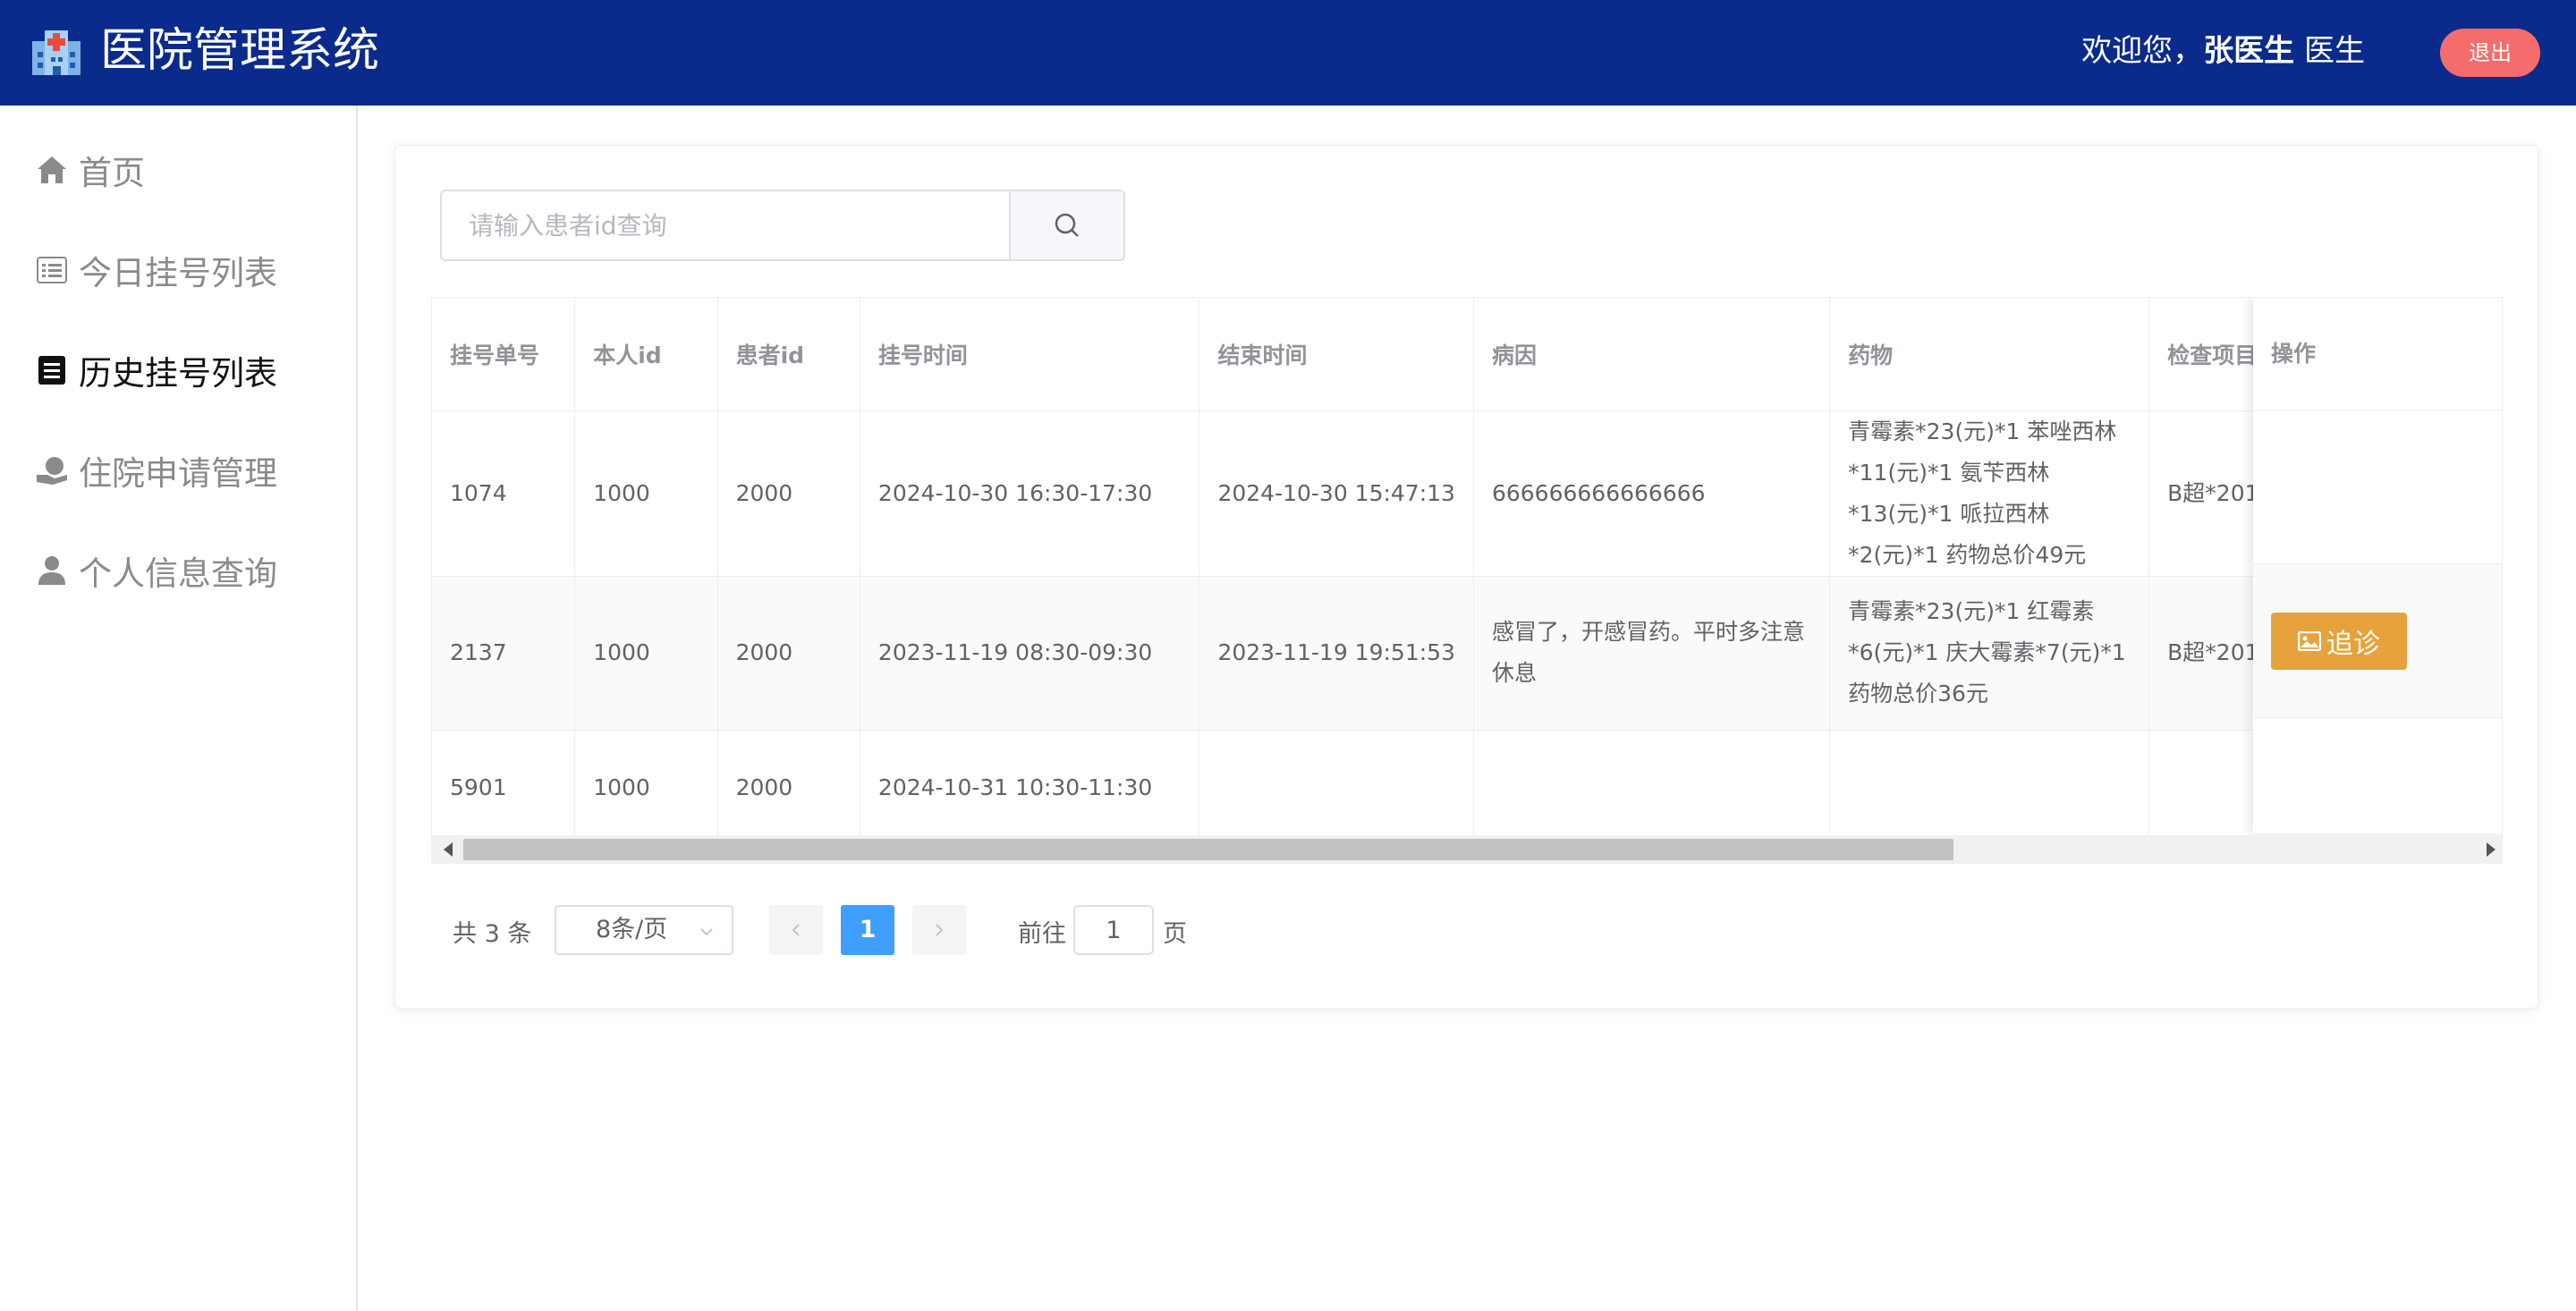 This screenshot has width=2576, height=1311. I want to click on chevron-right-icon, so click(940, 930).